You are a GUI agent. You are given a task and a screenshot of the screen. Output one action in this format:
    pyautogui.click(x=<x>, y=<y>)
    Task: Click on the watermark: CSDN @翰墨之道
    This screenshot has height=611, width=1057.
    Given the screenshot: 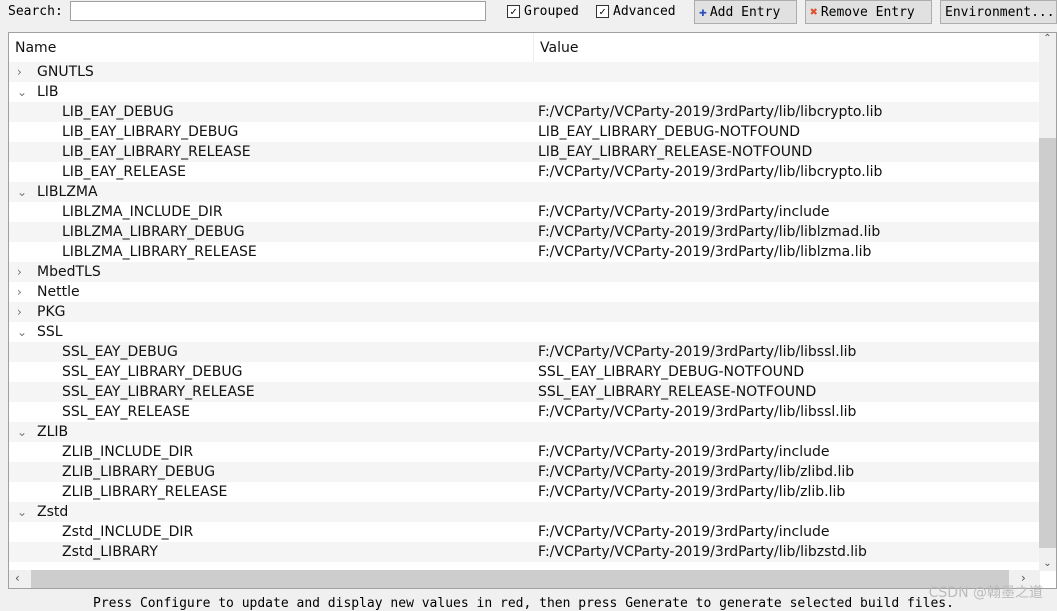 What is the action you would take?
    pyautogui.click(x=985, y=593)
    